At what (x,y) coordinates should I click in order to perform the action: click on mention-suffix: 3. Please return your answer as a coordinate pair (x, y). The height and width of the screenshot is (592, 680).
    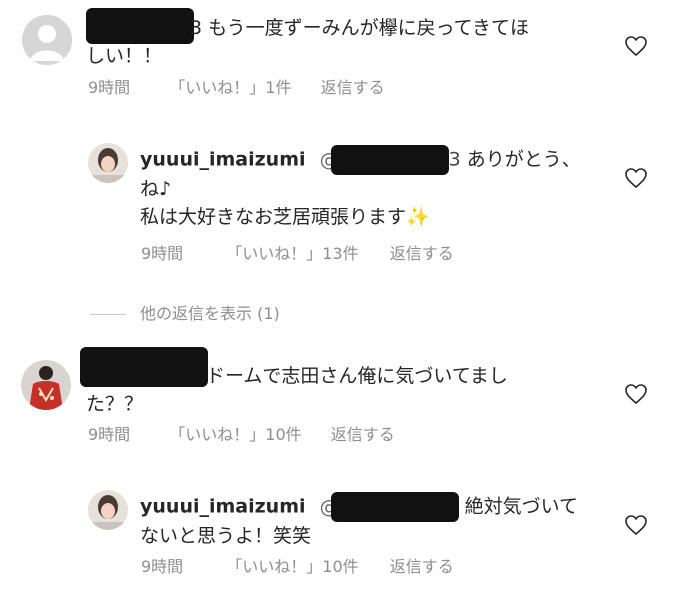
    Looking at the image, I should click on (455, 160).